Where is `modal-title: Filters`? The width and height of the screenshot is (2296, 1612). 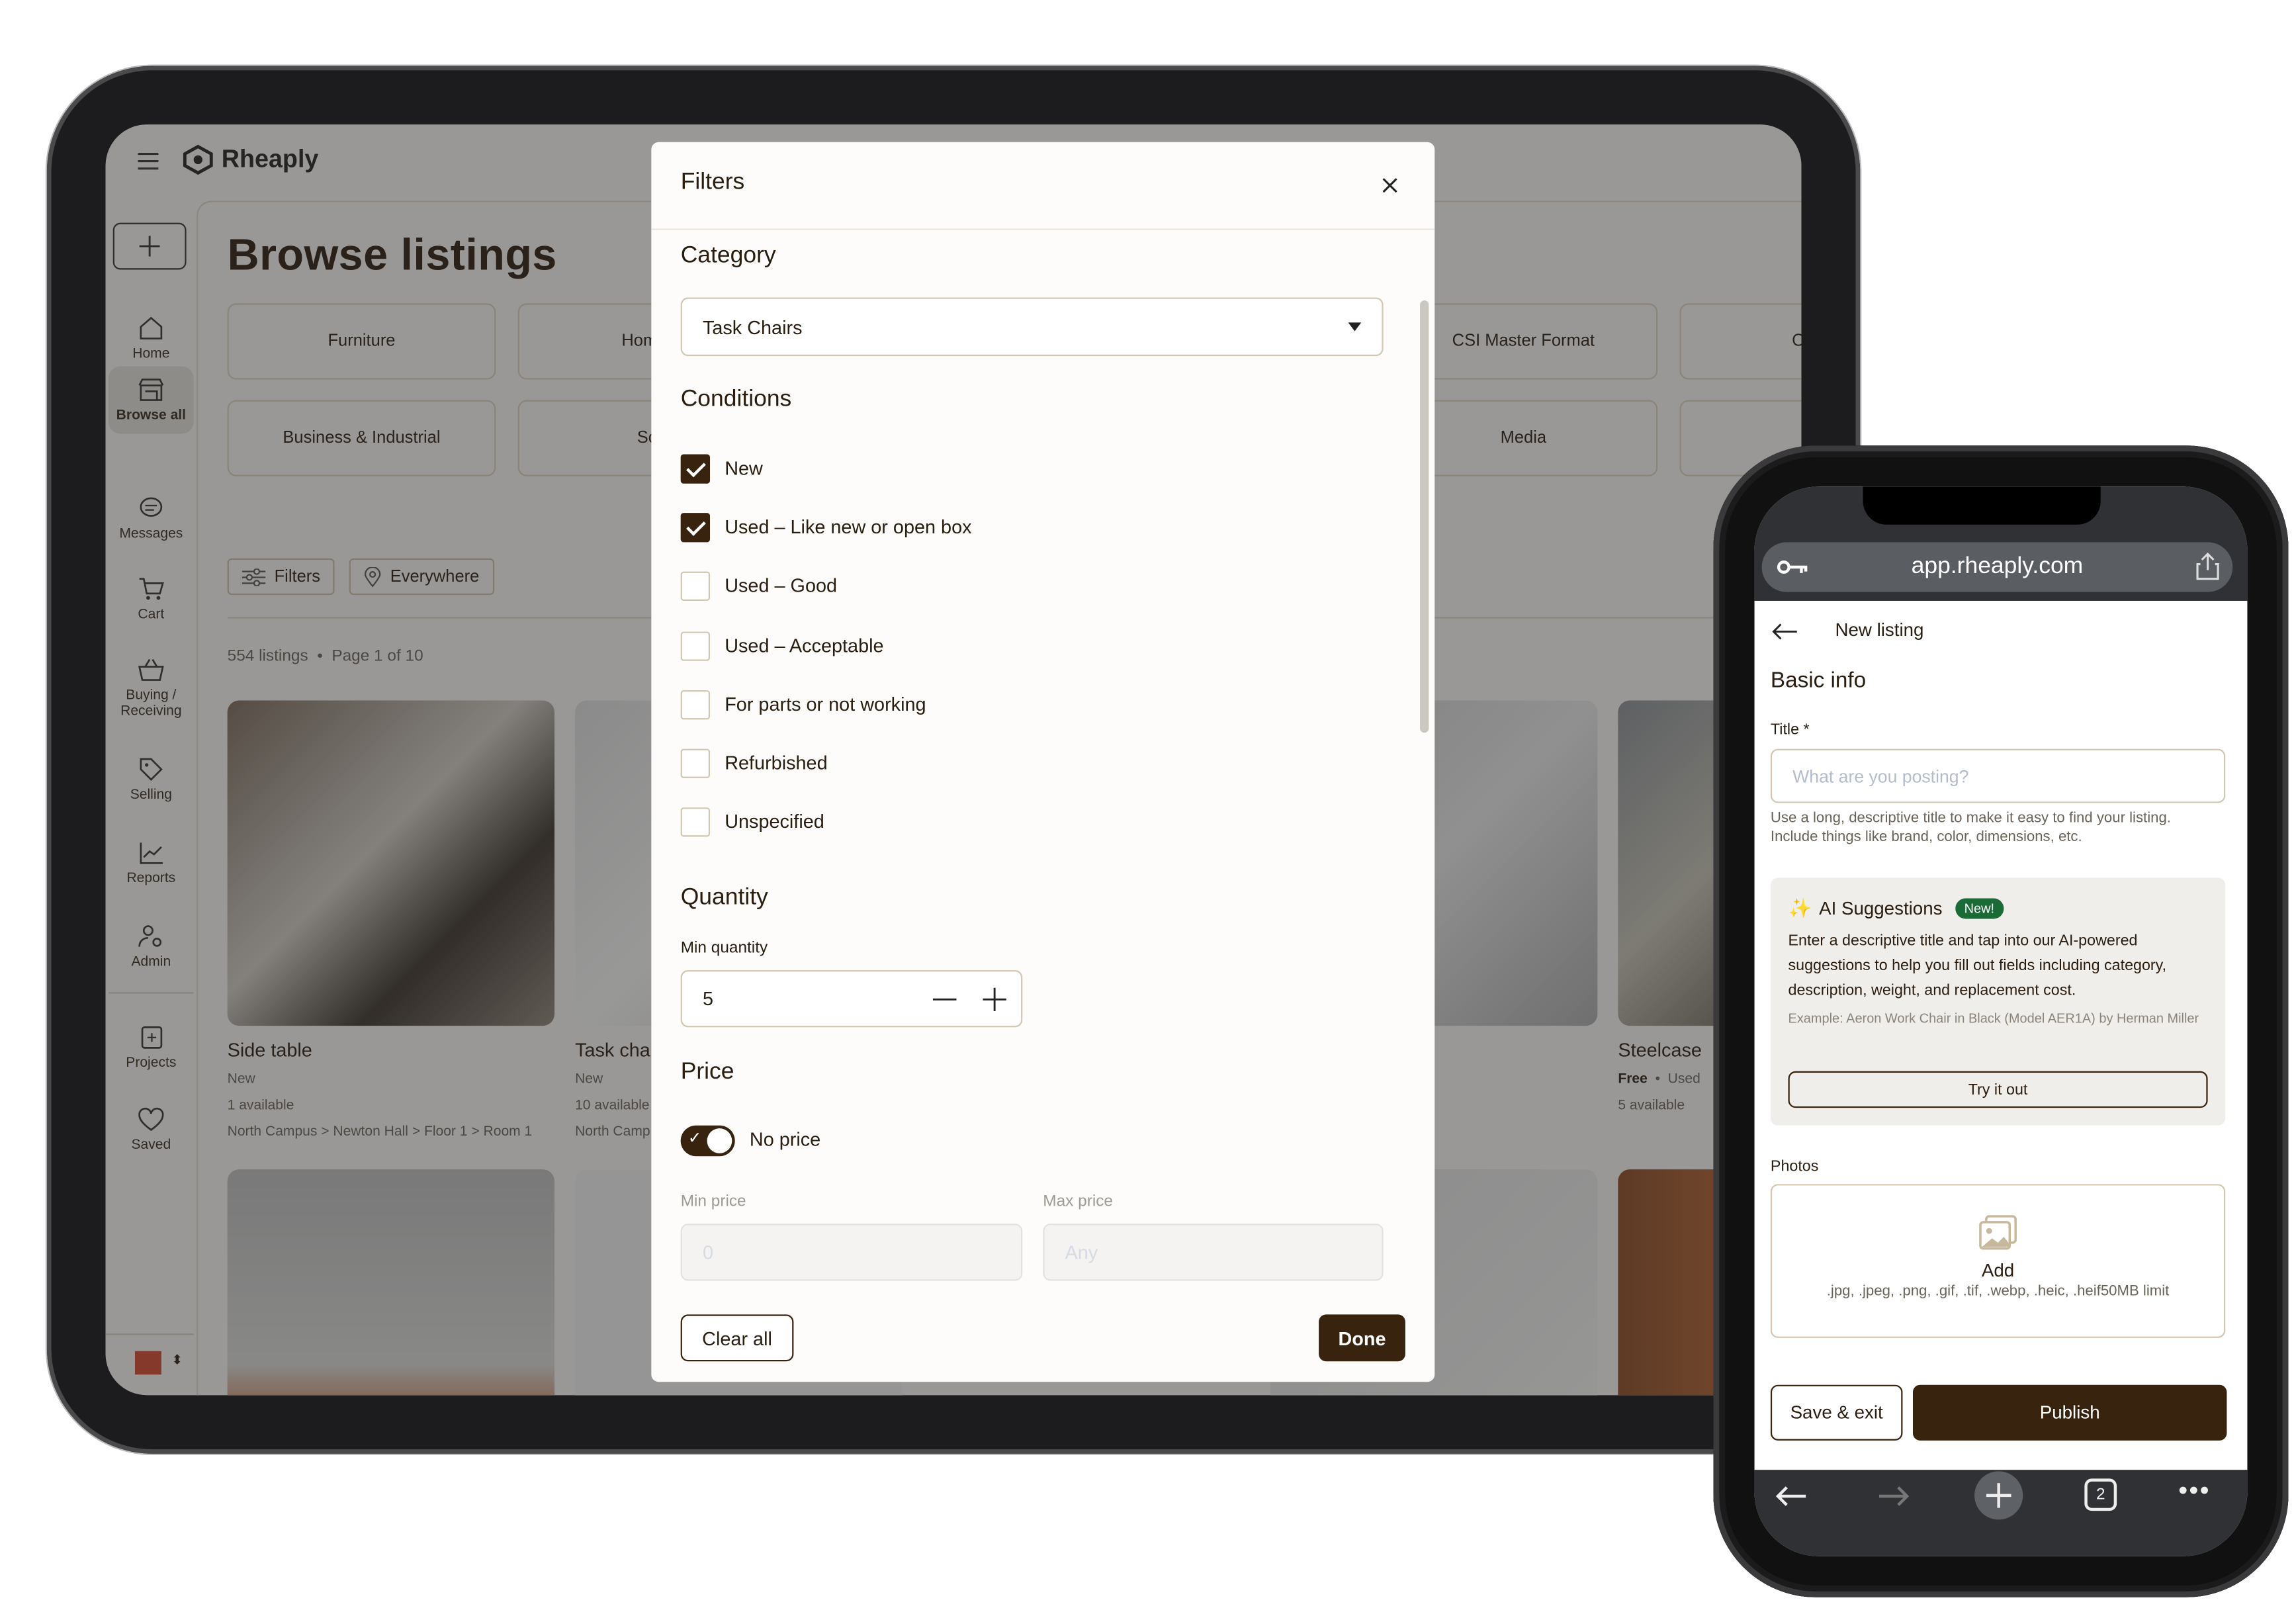
modal-title: Filters is located at coordinates (712, 182).